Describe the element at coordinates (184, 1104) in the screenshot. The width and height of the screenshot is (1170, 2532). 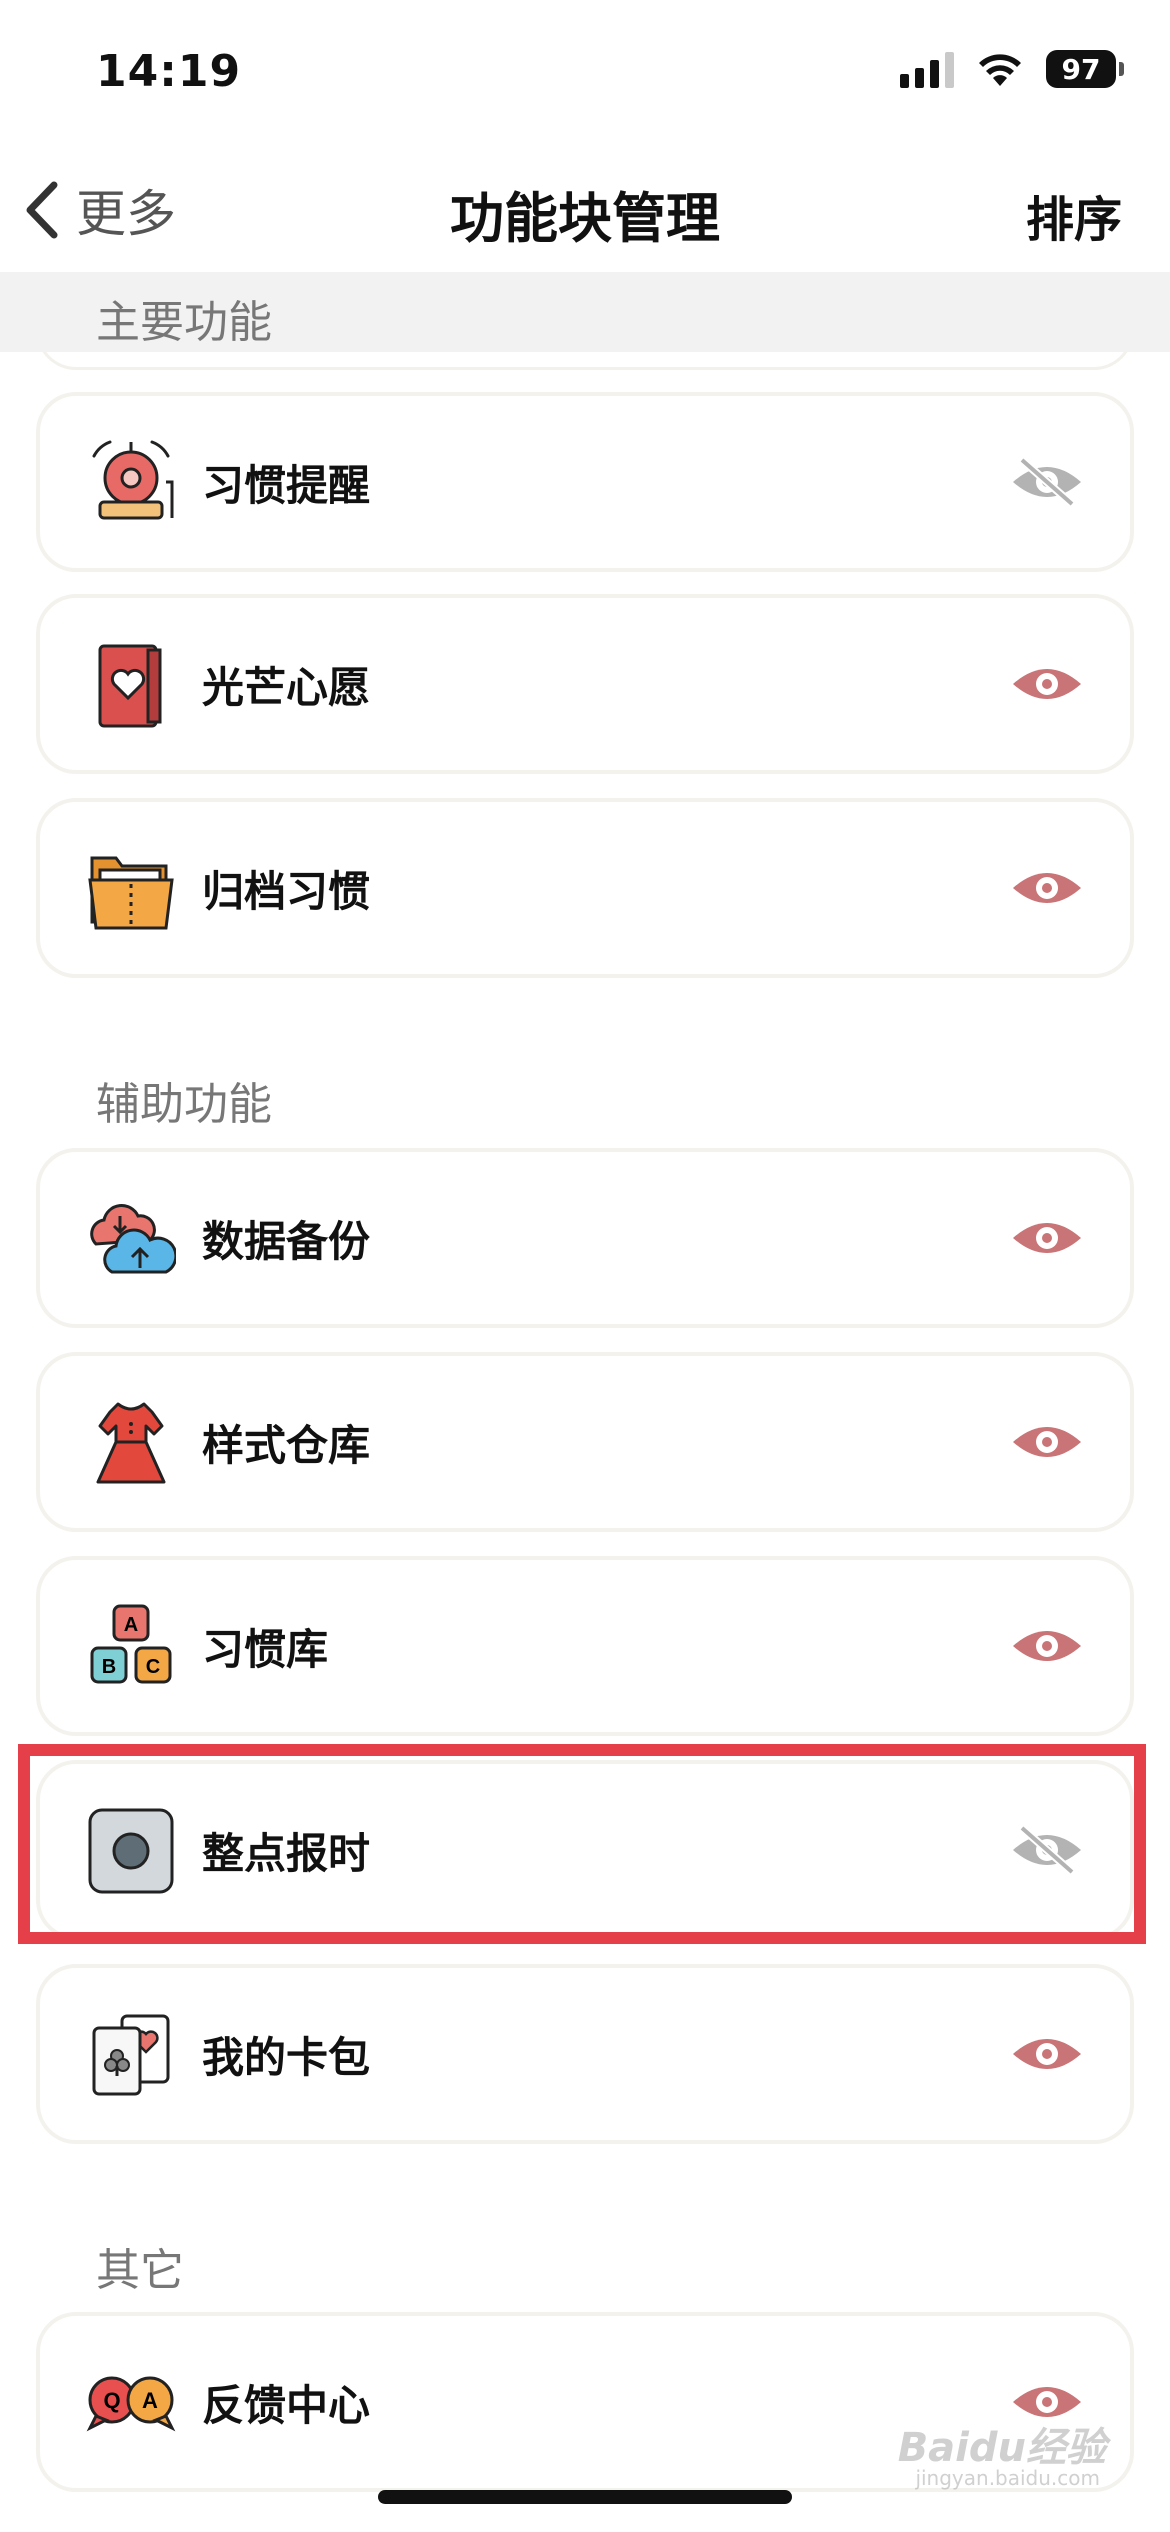
I see `section-title-auxiliary: 辅助功能` at that location.